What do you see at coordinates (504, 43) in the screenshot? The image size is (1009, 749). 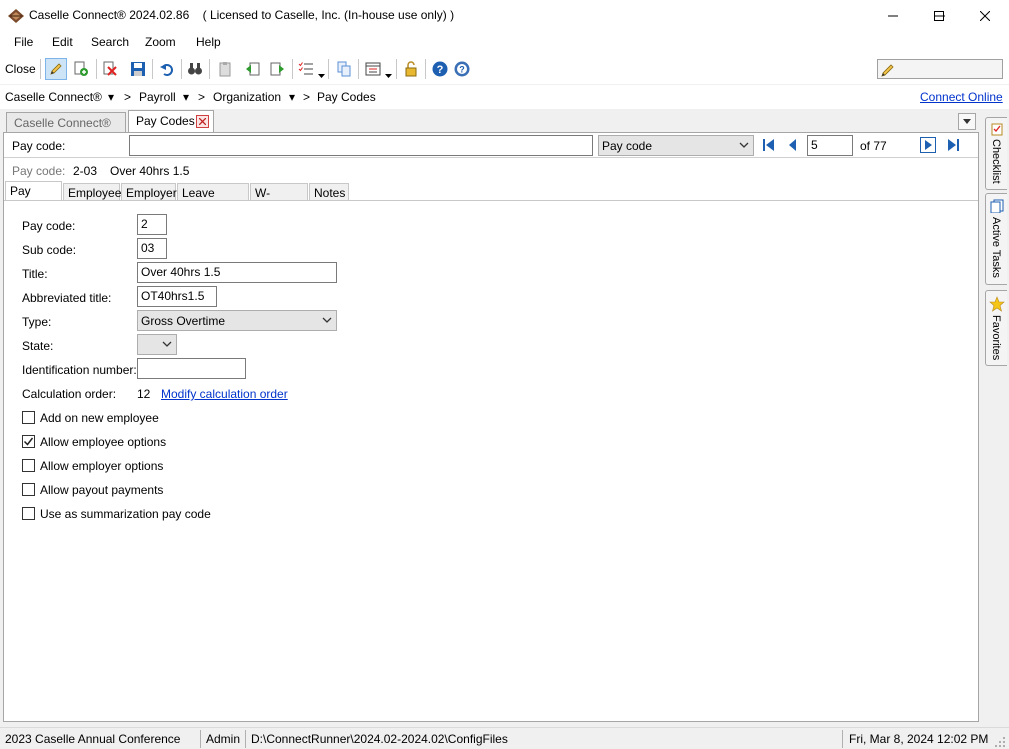 I see `menu-bar: File Edit Search Zoom Help` at bounding box center [504, 43].